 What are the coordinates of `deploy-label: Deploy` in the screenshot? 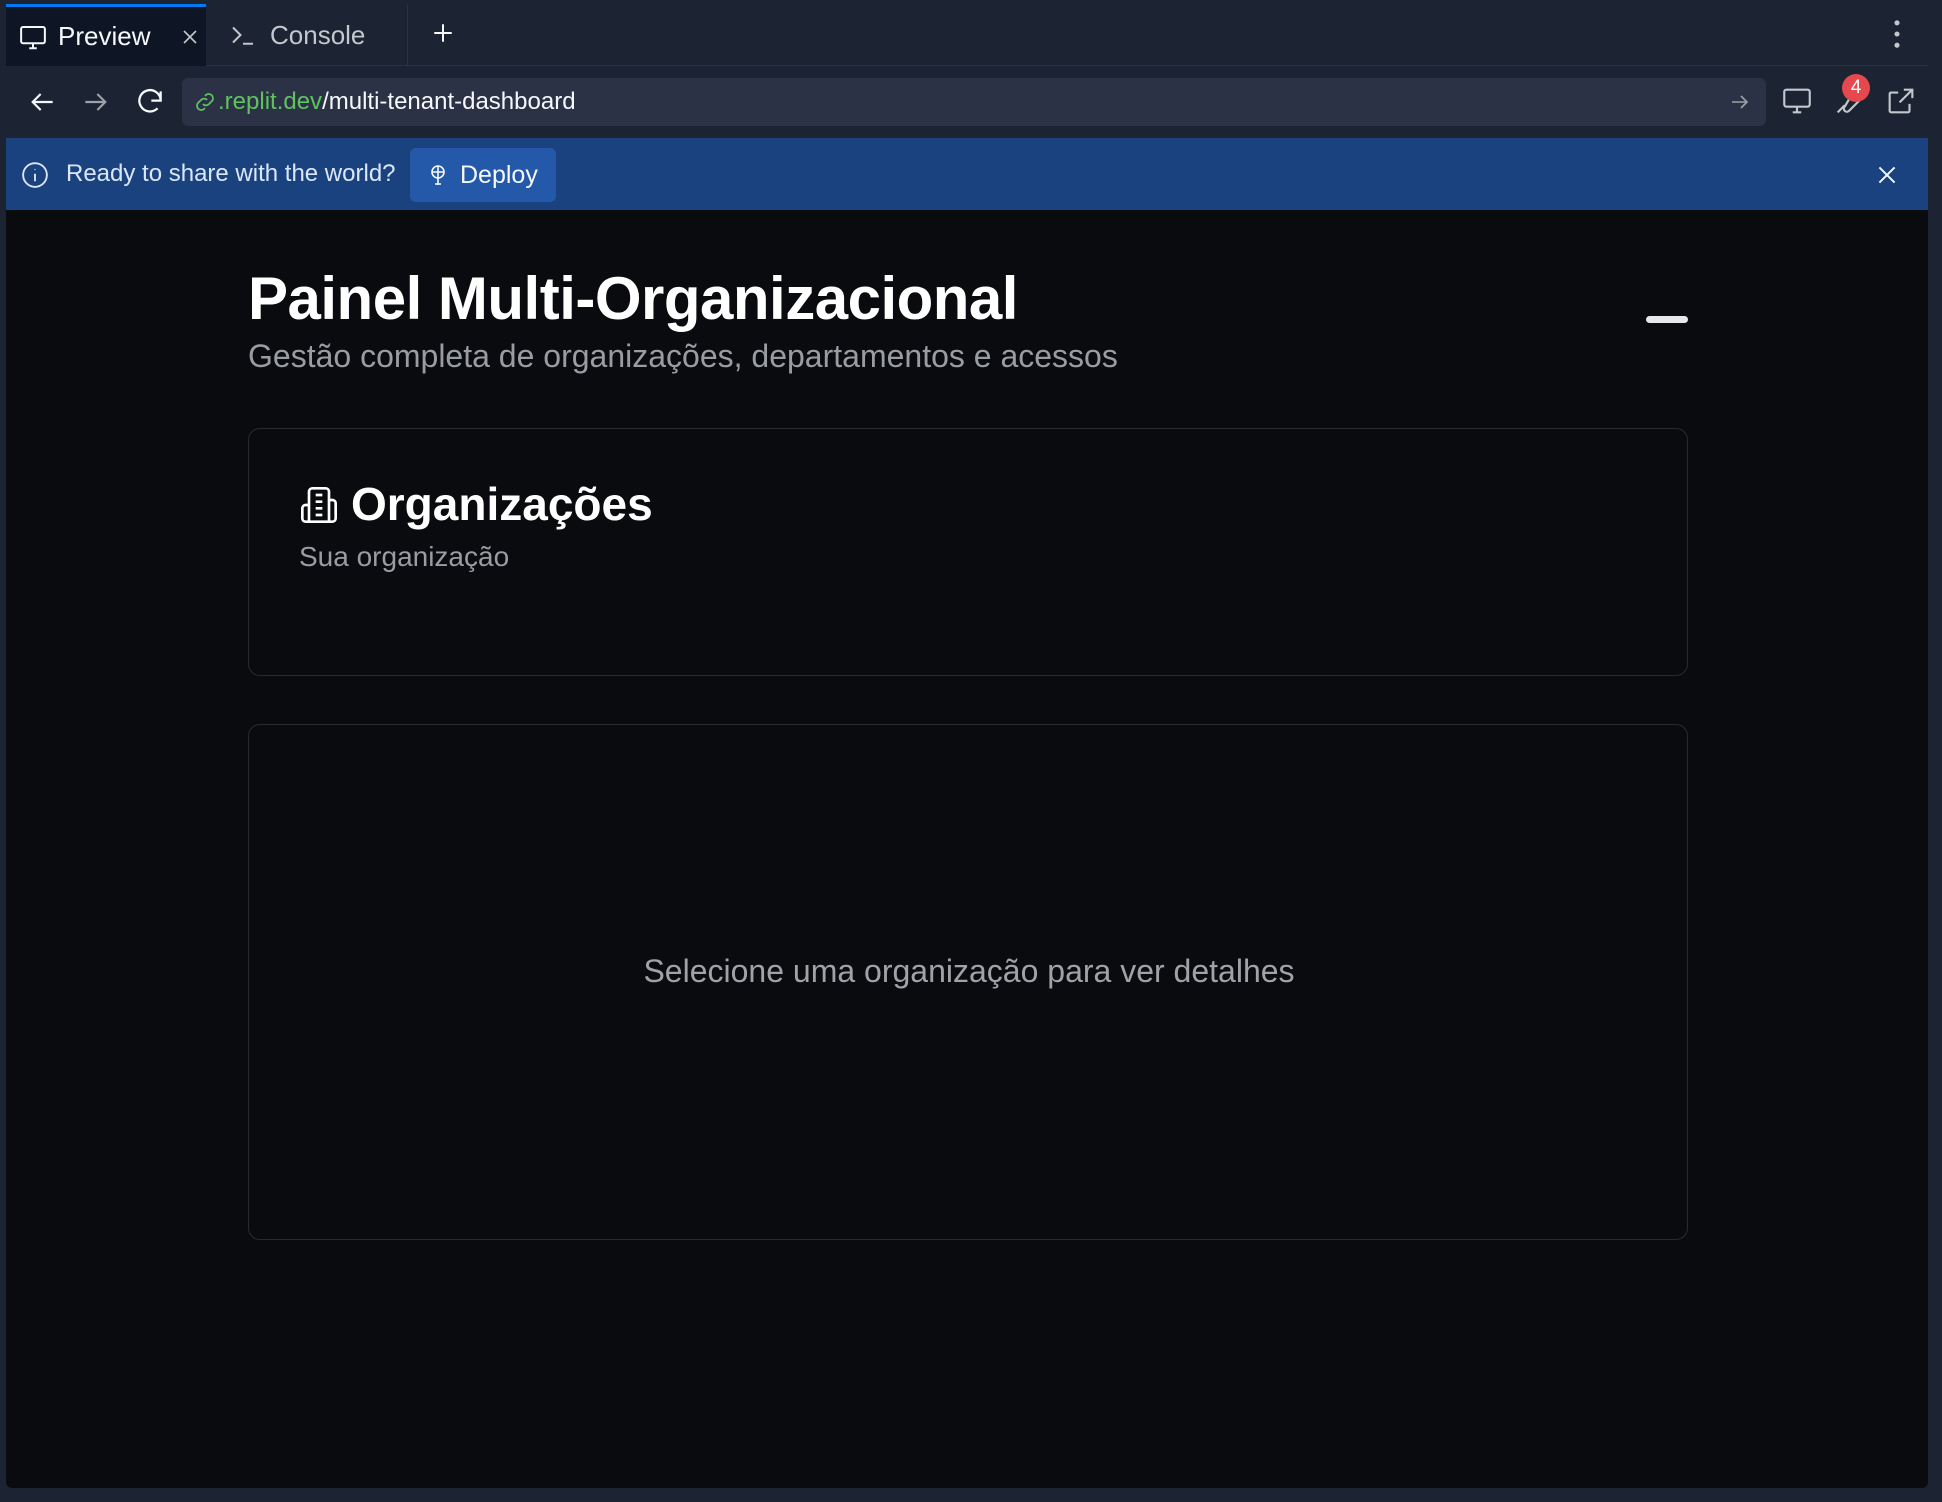 It's located at (499, 174).